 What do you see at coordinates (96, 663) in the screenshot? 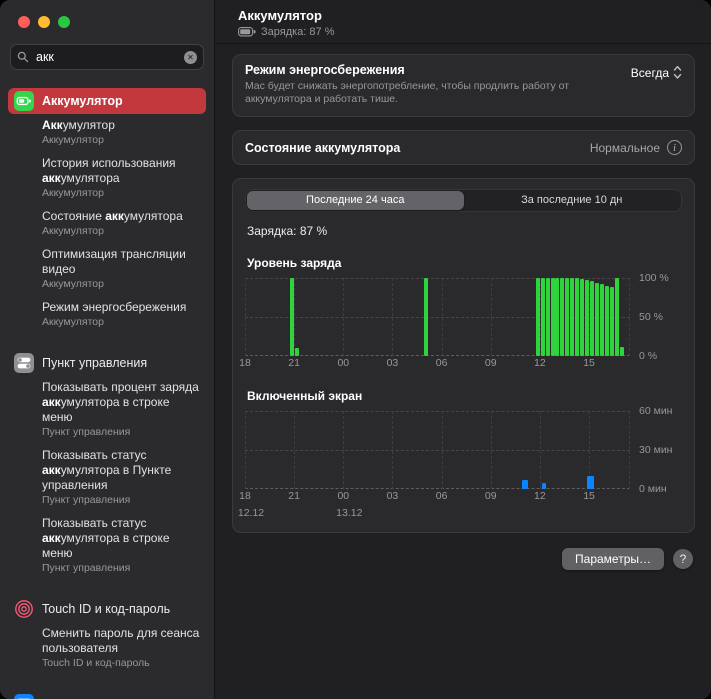
I see `result-subtitle: Touch ID и код-пароль` at bounding box center [96, 663].